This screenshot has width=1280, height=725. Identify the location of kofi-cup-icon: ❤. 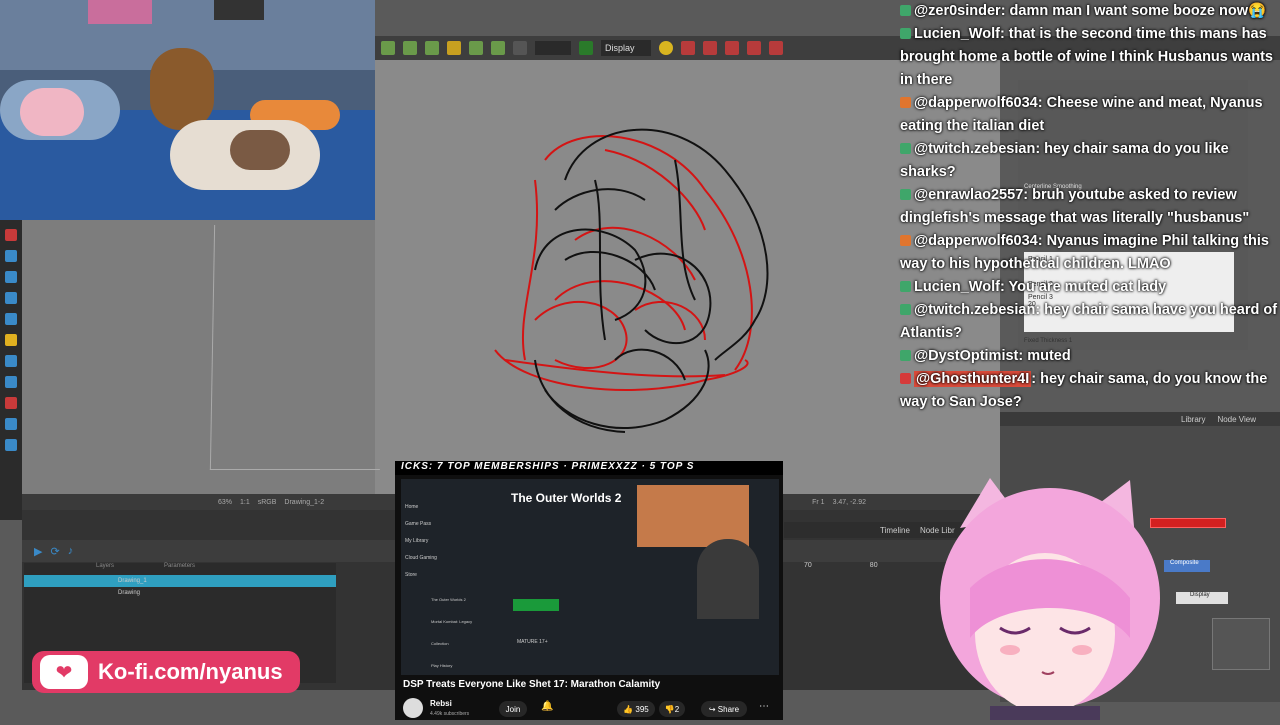
(64, 672).